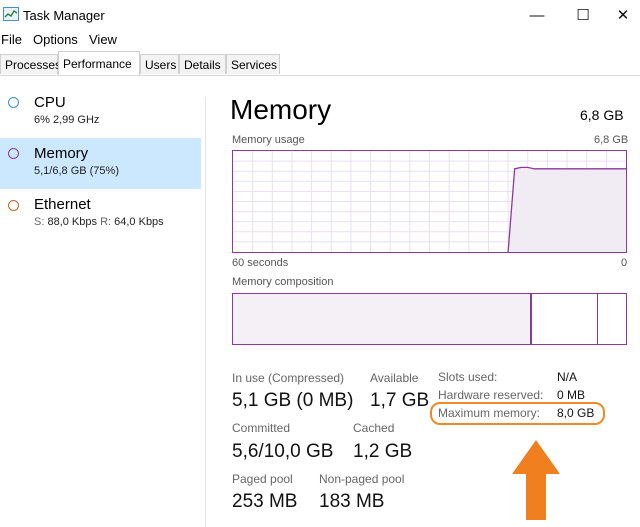  I want to click on composition-in-use, so click(382, 319).